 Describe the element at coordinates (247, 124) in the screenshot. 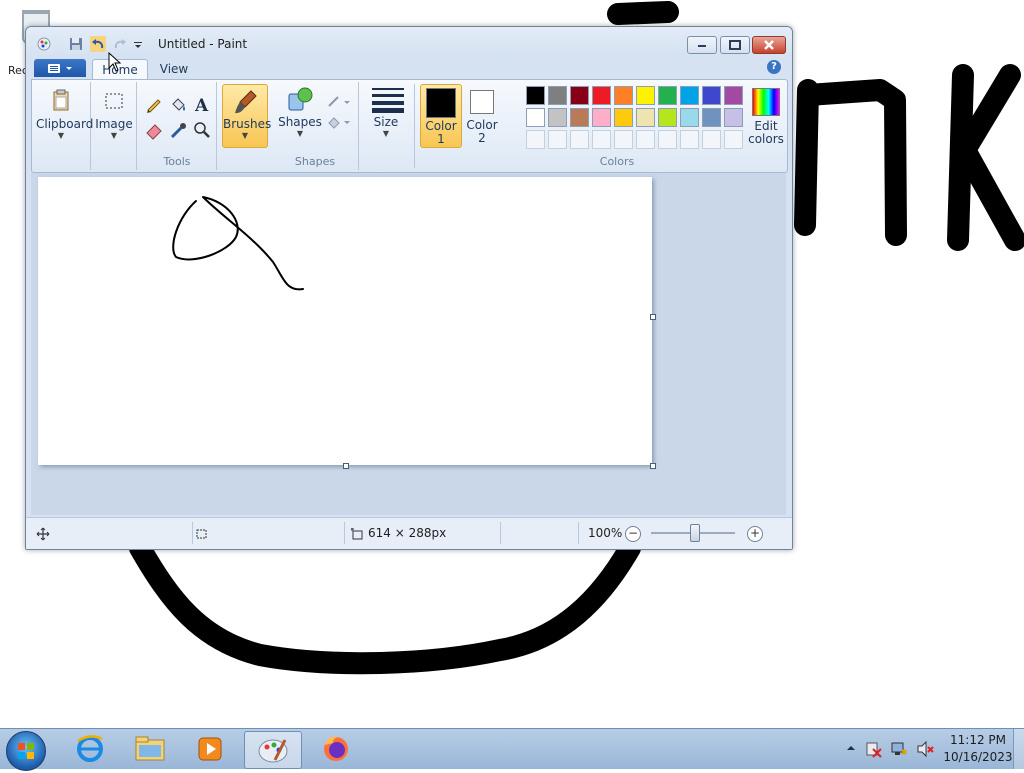

I see `brushes-label: Brushes` at that location.